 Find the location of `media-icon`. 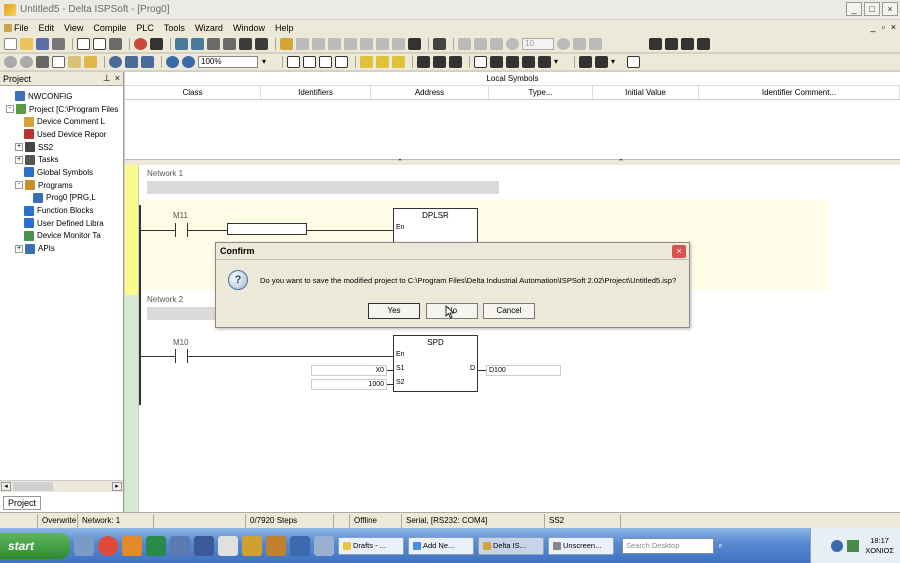

media-icon is located at coordinates (252, 545).